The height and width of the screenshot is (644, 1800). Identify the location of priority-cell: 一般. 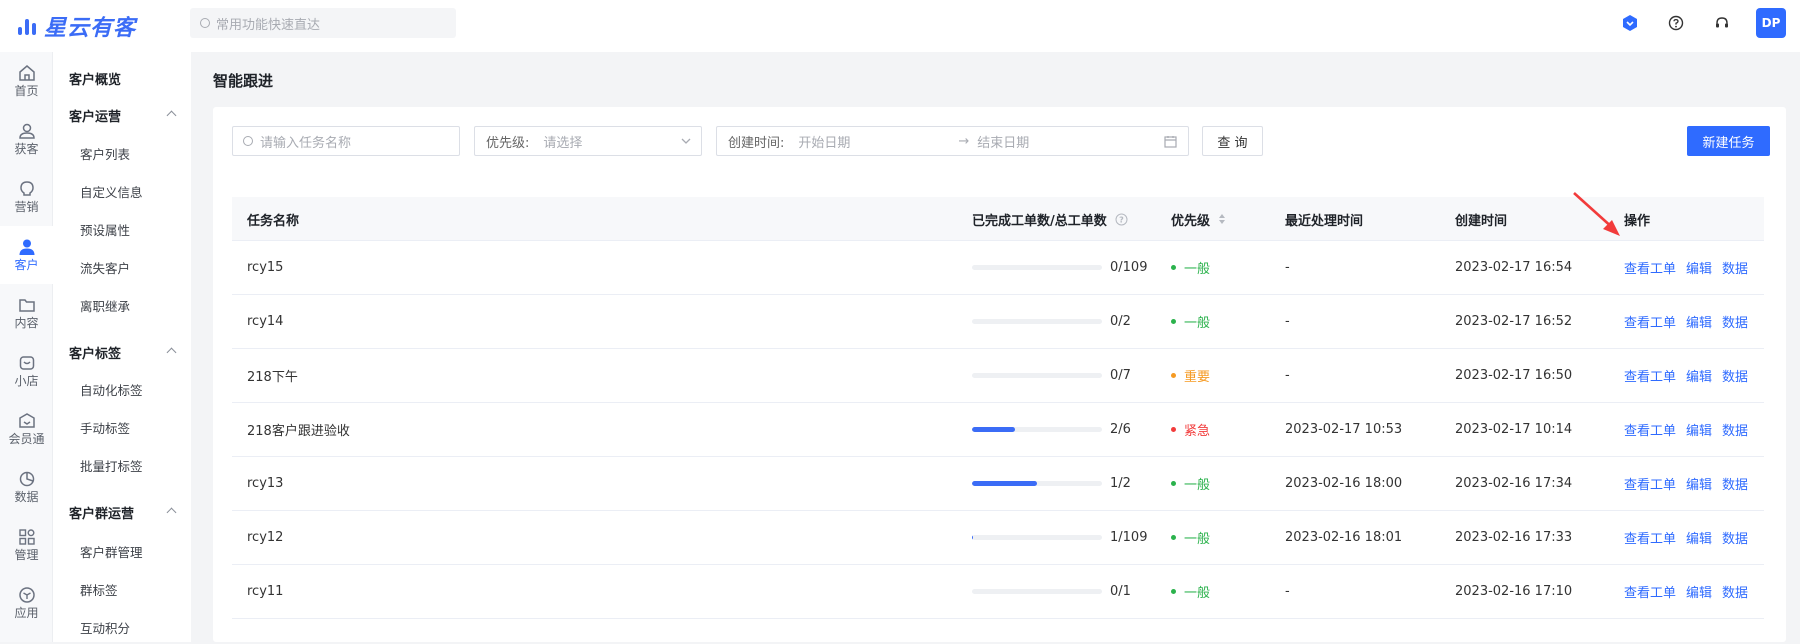
(1190, 321).